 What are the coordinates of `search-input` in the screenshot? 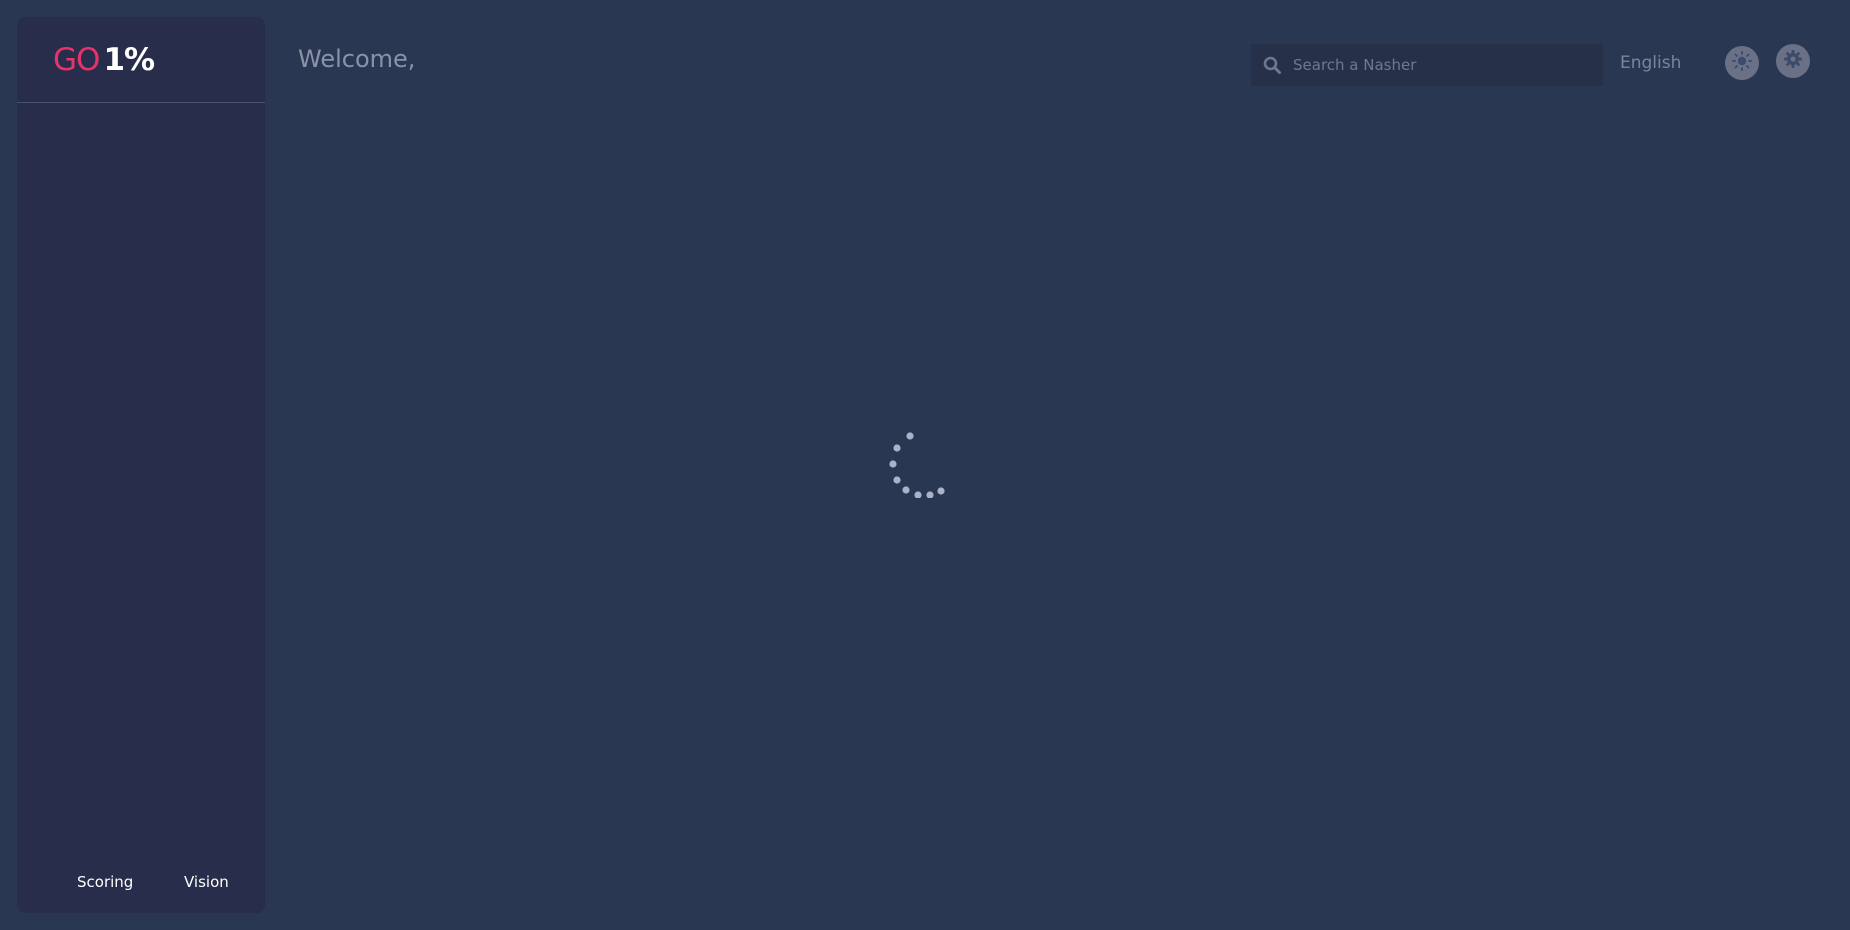 It's located at (1443, 65).